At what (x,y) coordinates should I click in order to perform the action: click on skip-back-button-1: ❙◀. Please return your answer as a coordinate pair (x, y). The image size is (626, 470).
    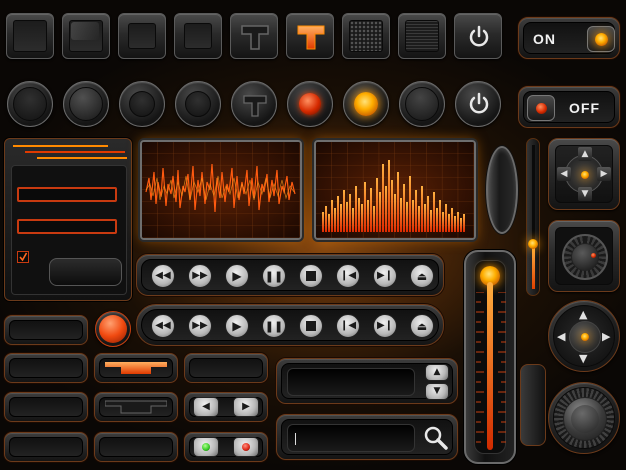
    Looking at the image, I should click on (348, 276).